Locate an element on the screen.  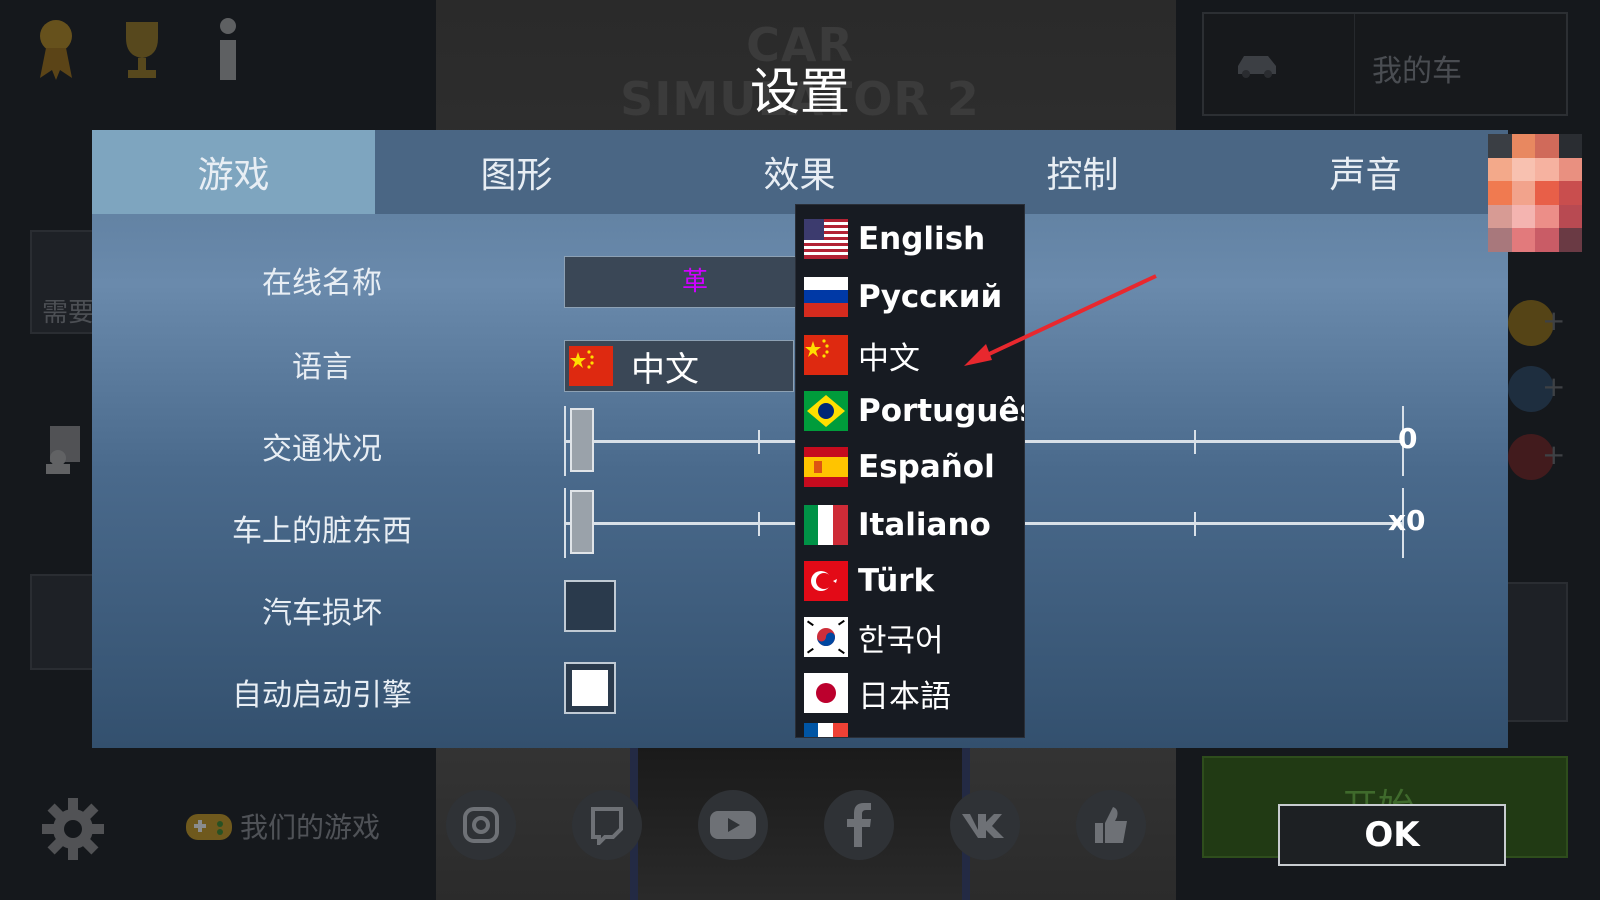
facebook-icon is located at coordinates (859, 825).